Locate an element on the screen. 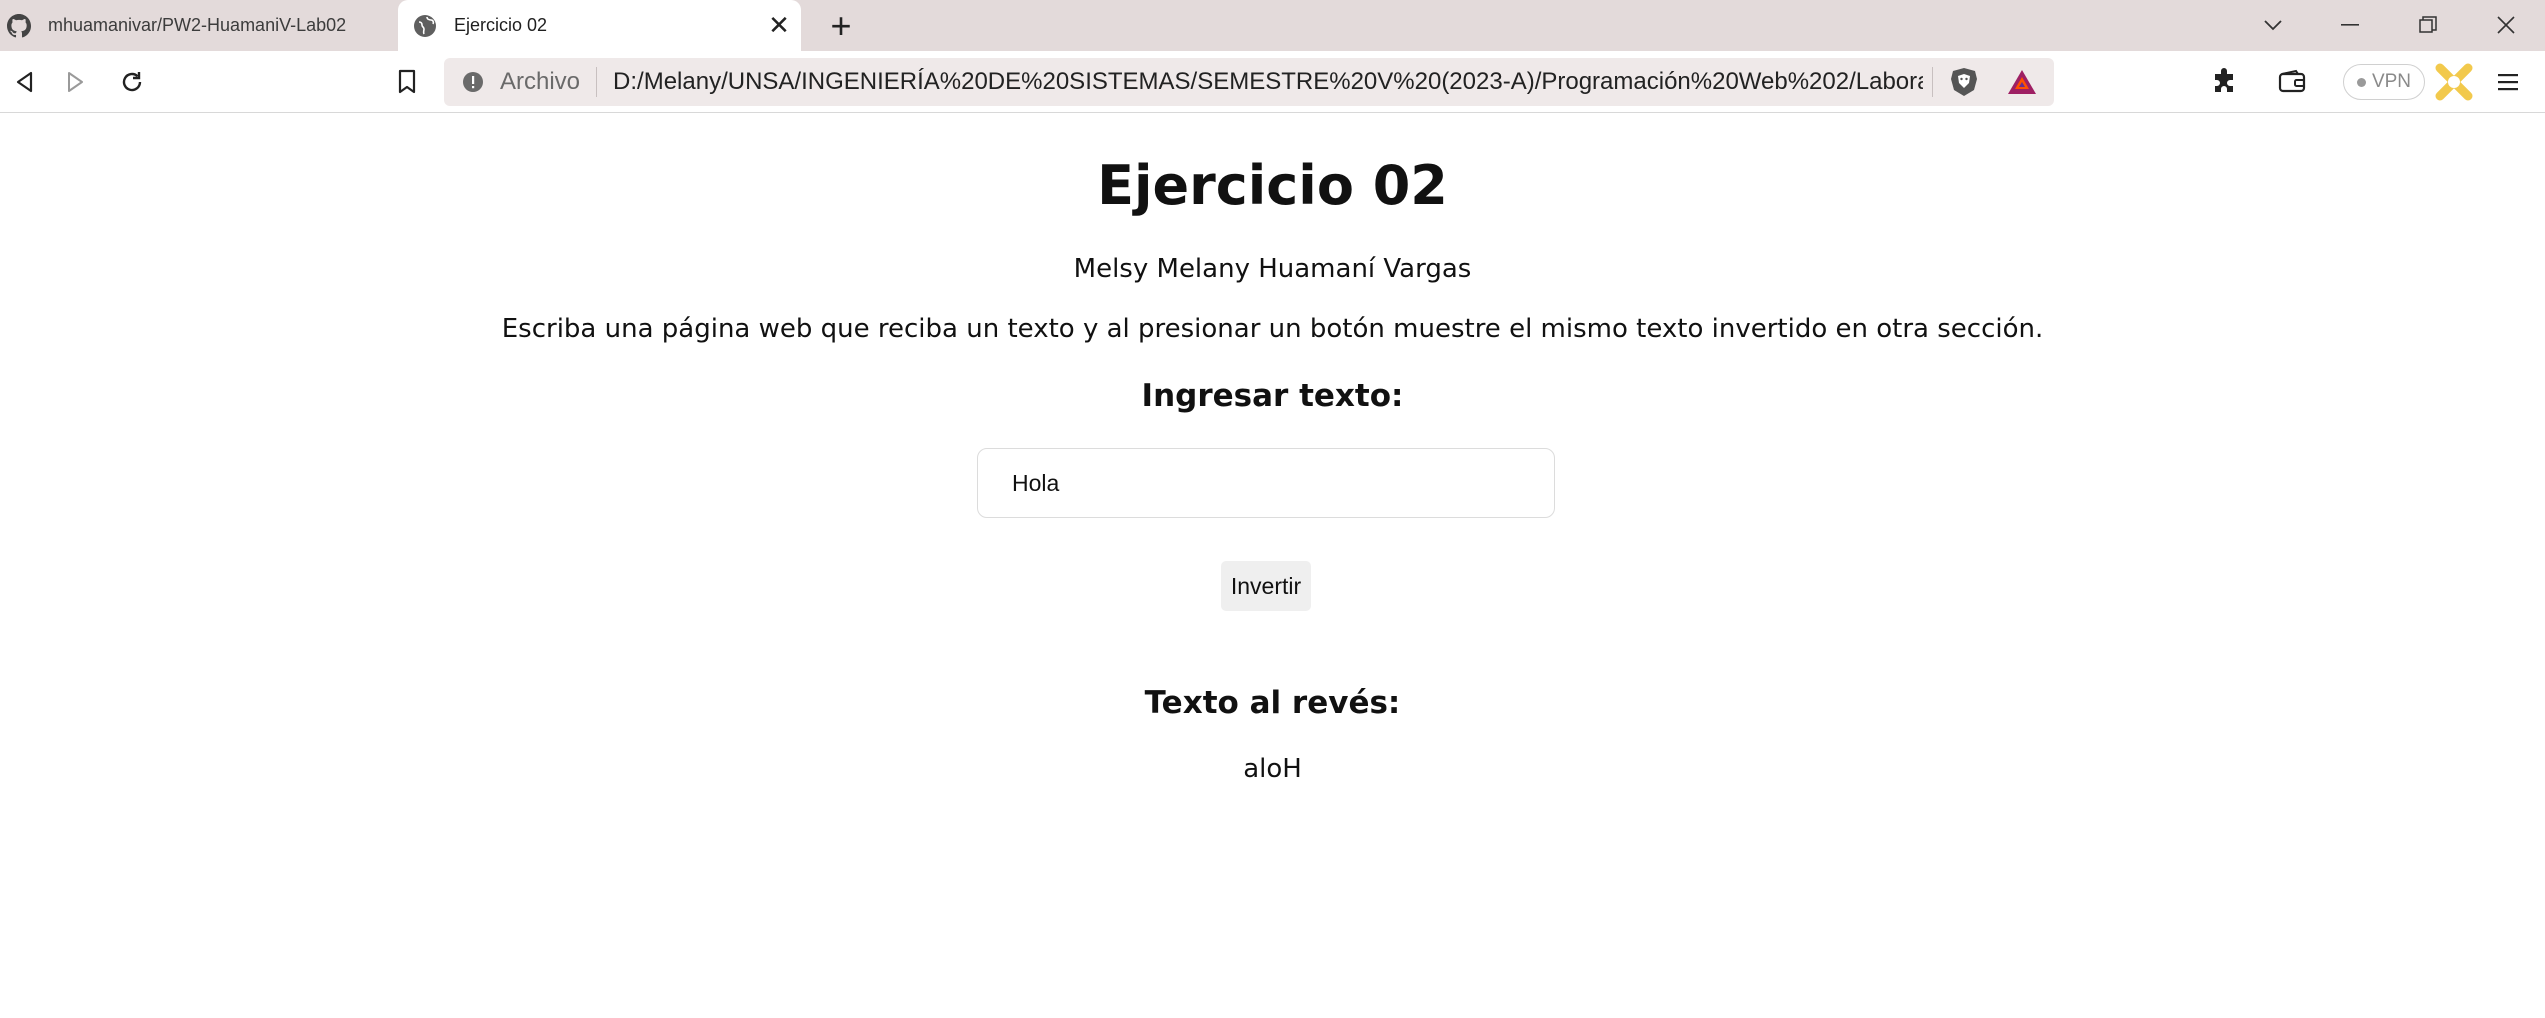 Image resolution: width=2545 pixels, height=1018 pixels. reversed-text: aloH is located at coordinates (1272, 769).